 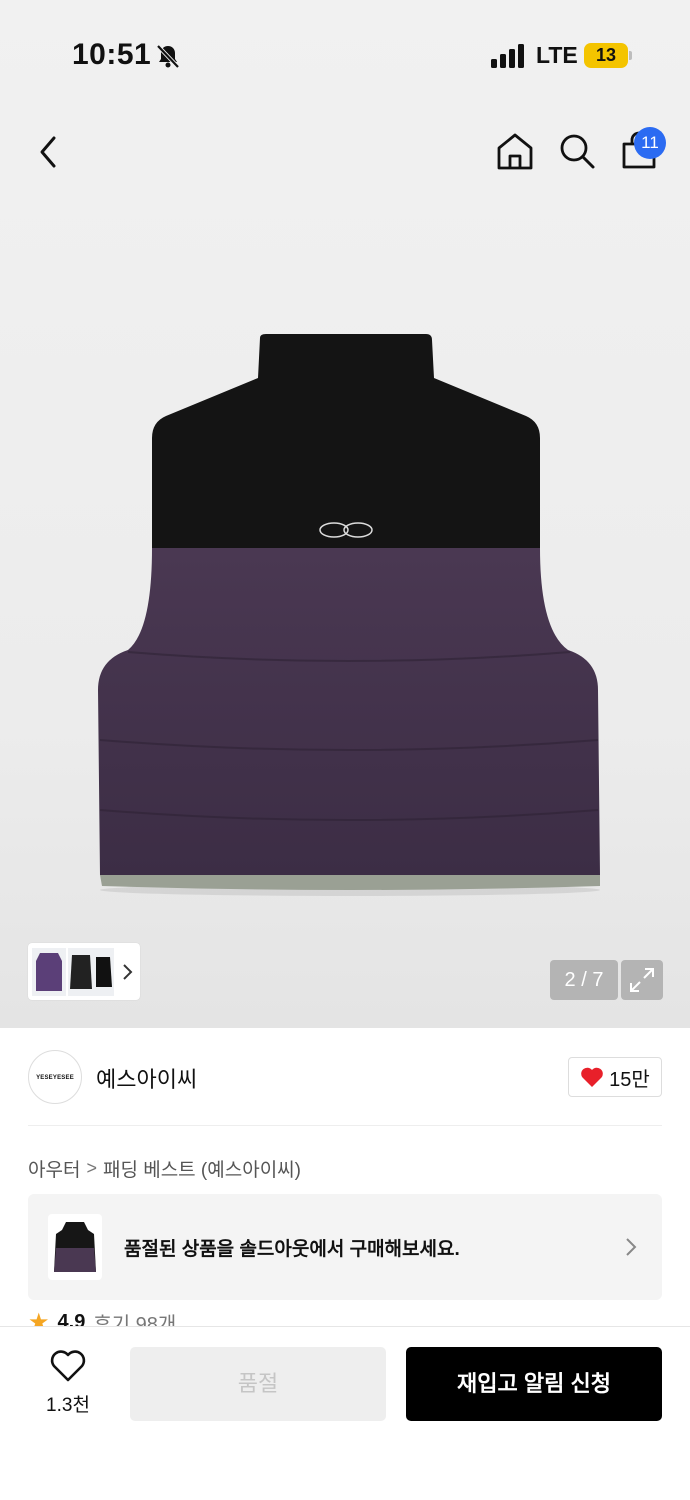 What do you see at coordinates (584, 980) in the screenshot?
I see `image-counter: 2 / 7` at bounding box center [584, 980].